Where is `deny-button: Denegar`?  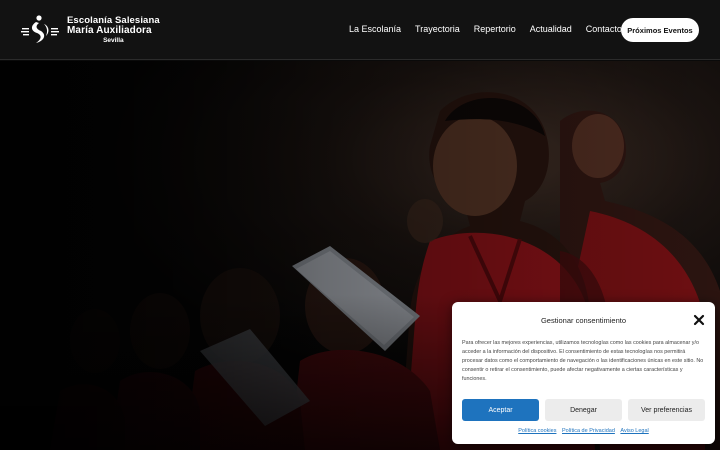 deny-button: Denegar is located at coordinates (583, 410).